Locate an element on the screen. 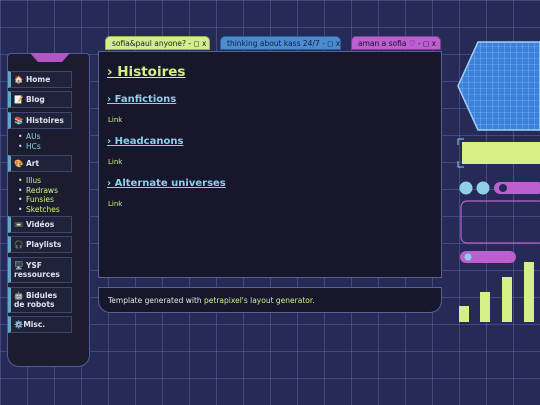 The image size is (540, 405). bar-graph-decoration is located at coordinates (496, 292).